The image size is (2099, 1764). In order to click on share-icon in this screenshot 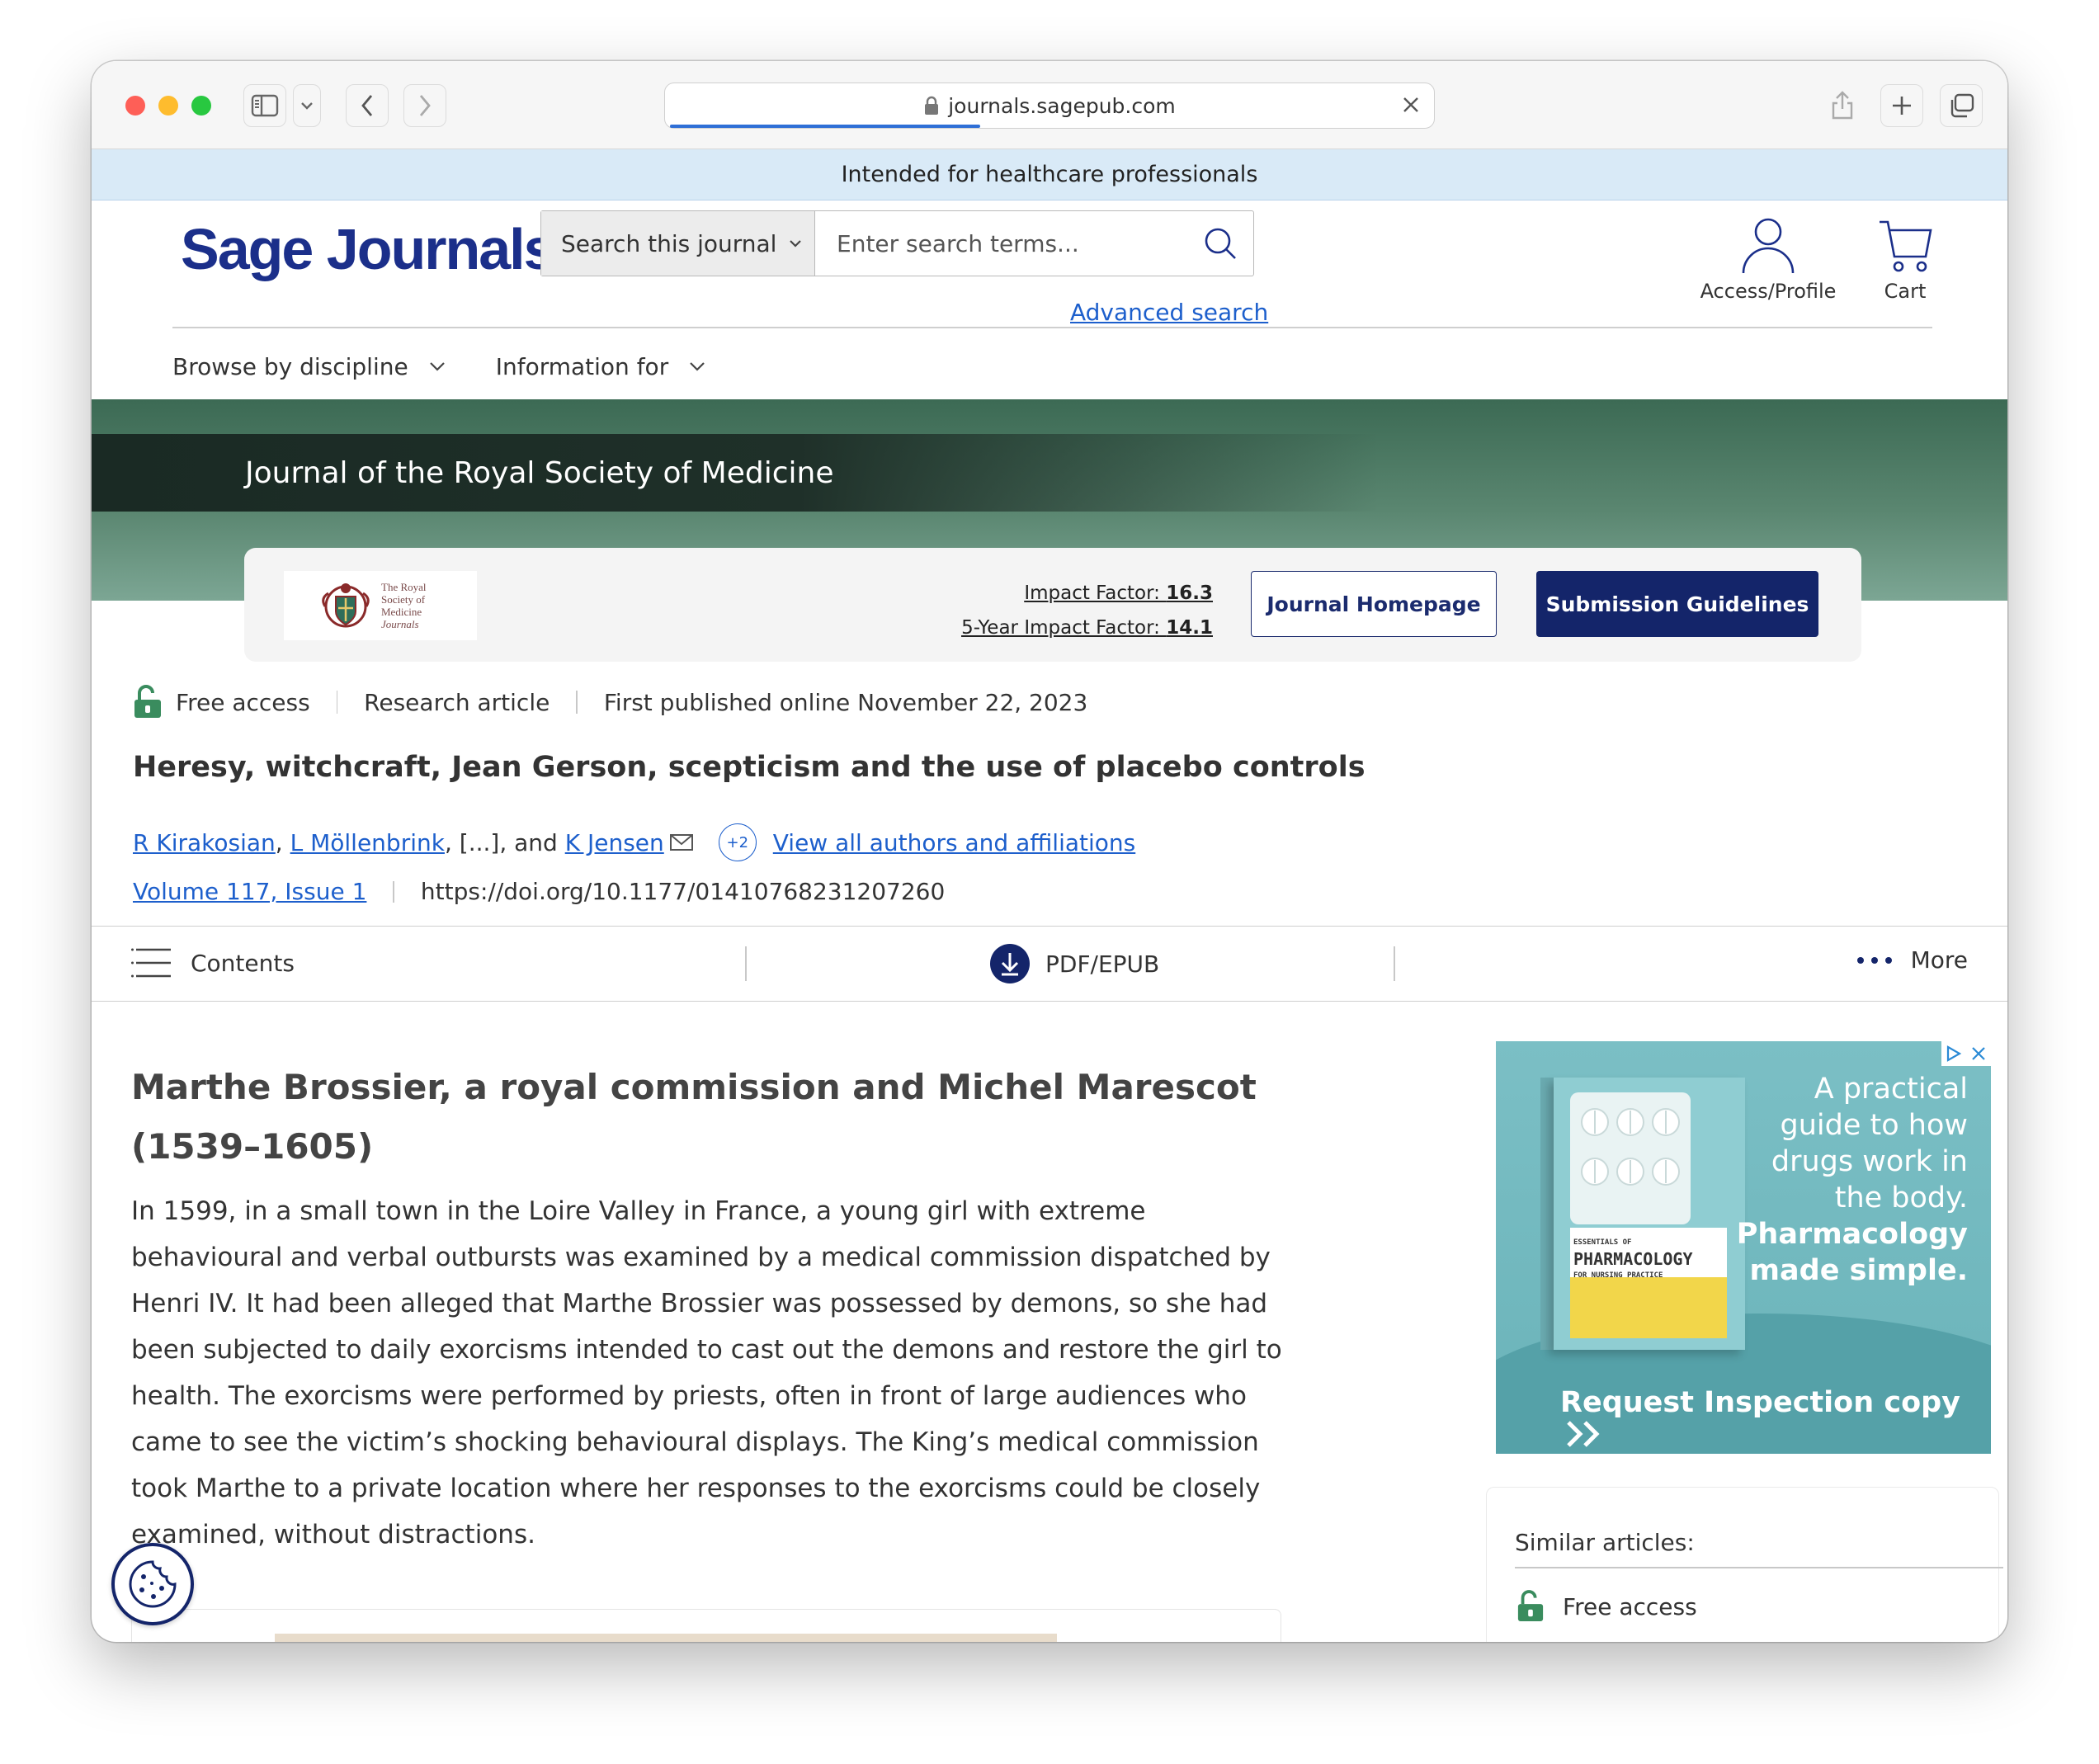, I will do `click(1842, 105)`.